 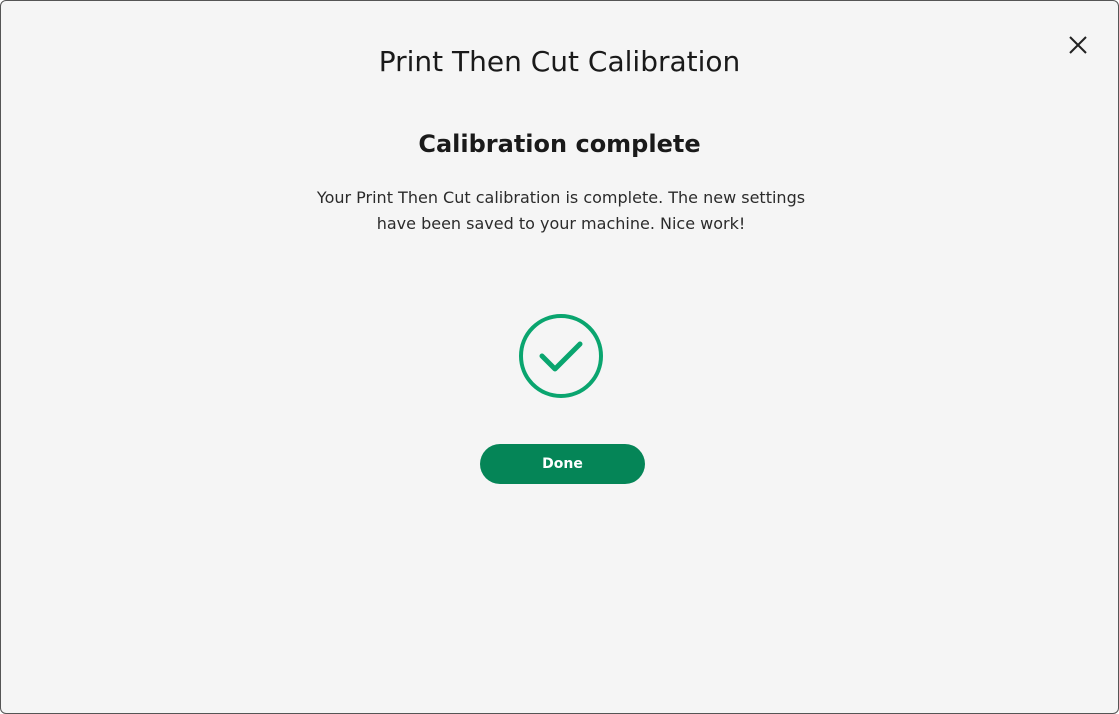 I want to click on done-button: Done, so click(x=562, y=464).